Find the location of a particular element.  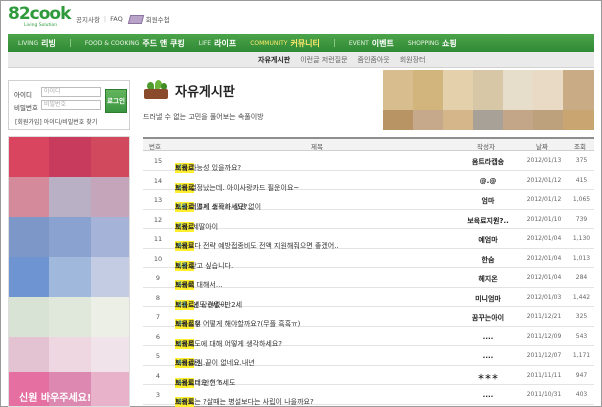

nav-item-event: EVENT 이벤트 is located at coordinates (371, 43).